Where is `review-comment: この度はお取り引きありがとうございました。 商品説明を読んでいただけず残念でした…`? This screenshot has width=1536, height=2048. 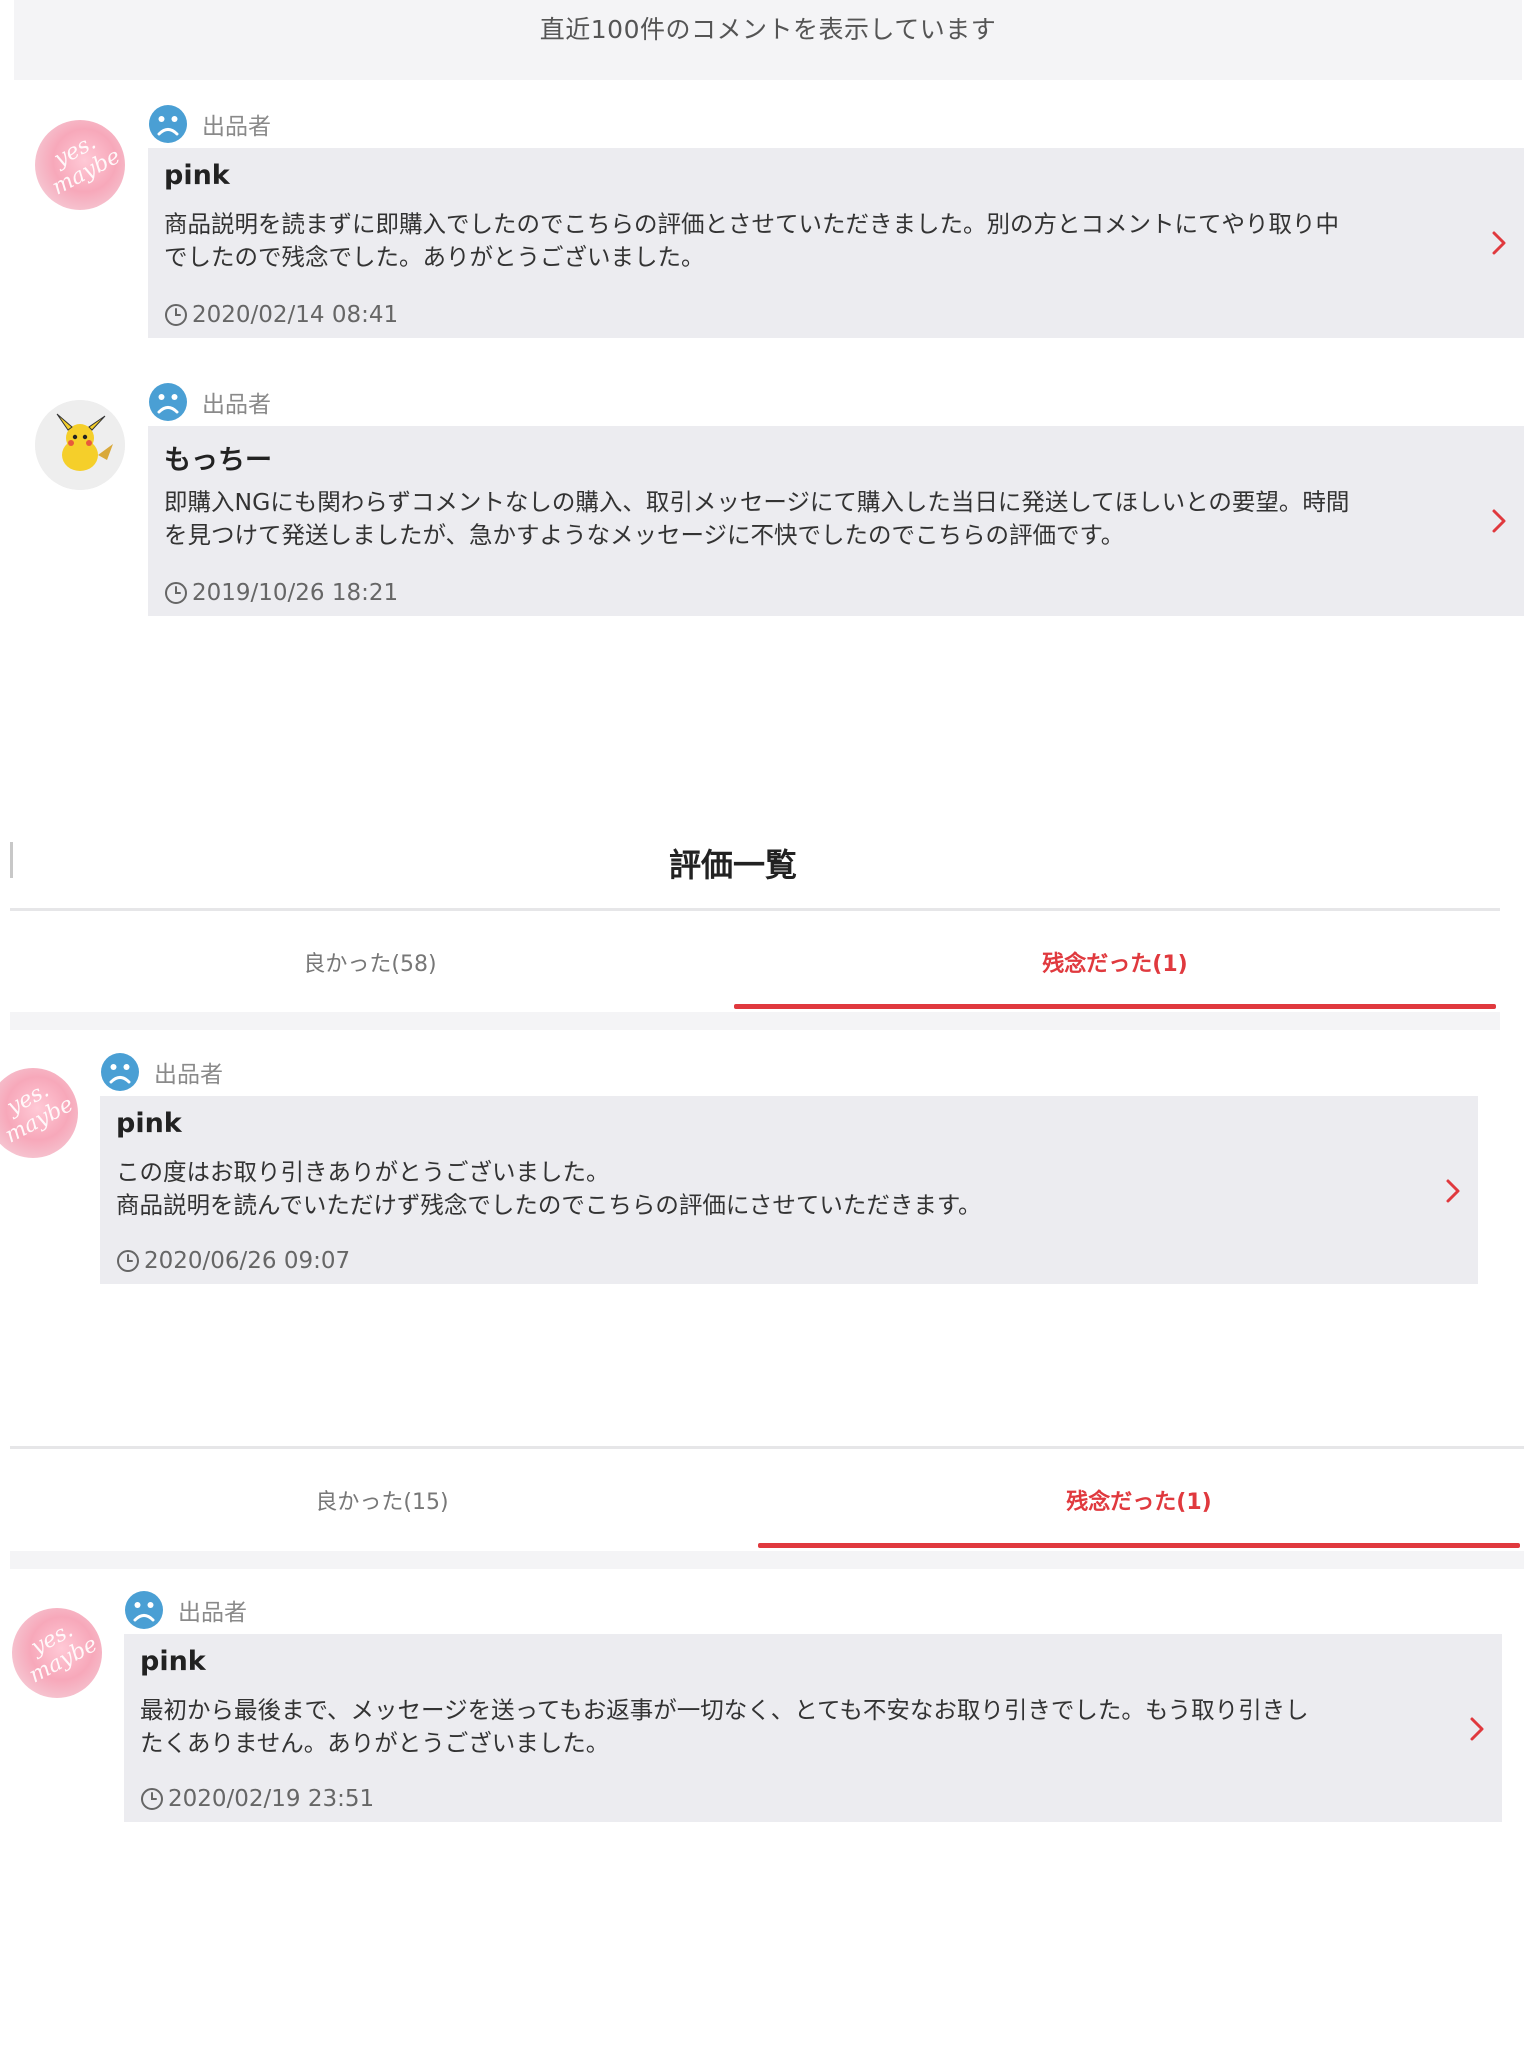 review-comment: この度はお取り引きありがとうございました。 商品説明を読んでいただけず残念でした… is located at coordinates (549, 1188).